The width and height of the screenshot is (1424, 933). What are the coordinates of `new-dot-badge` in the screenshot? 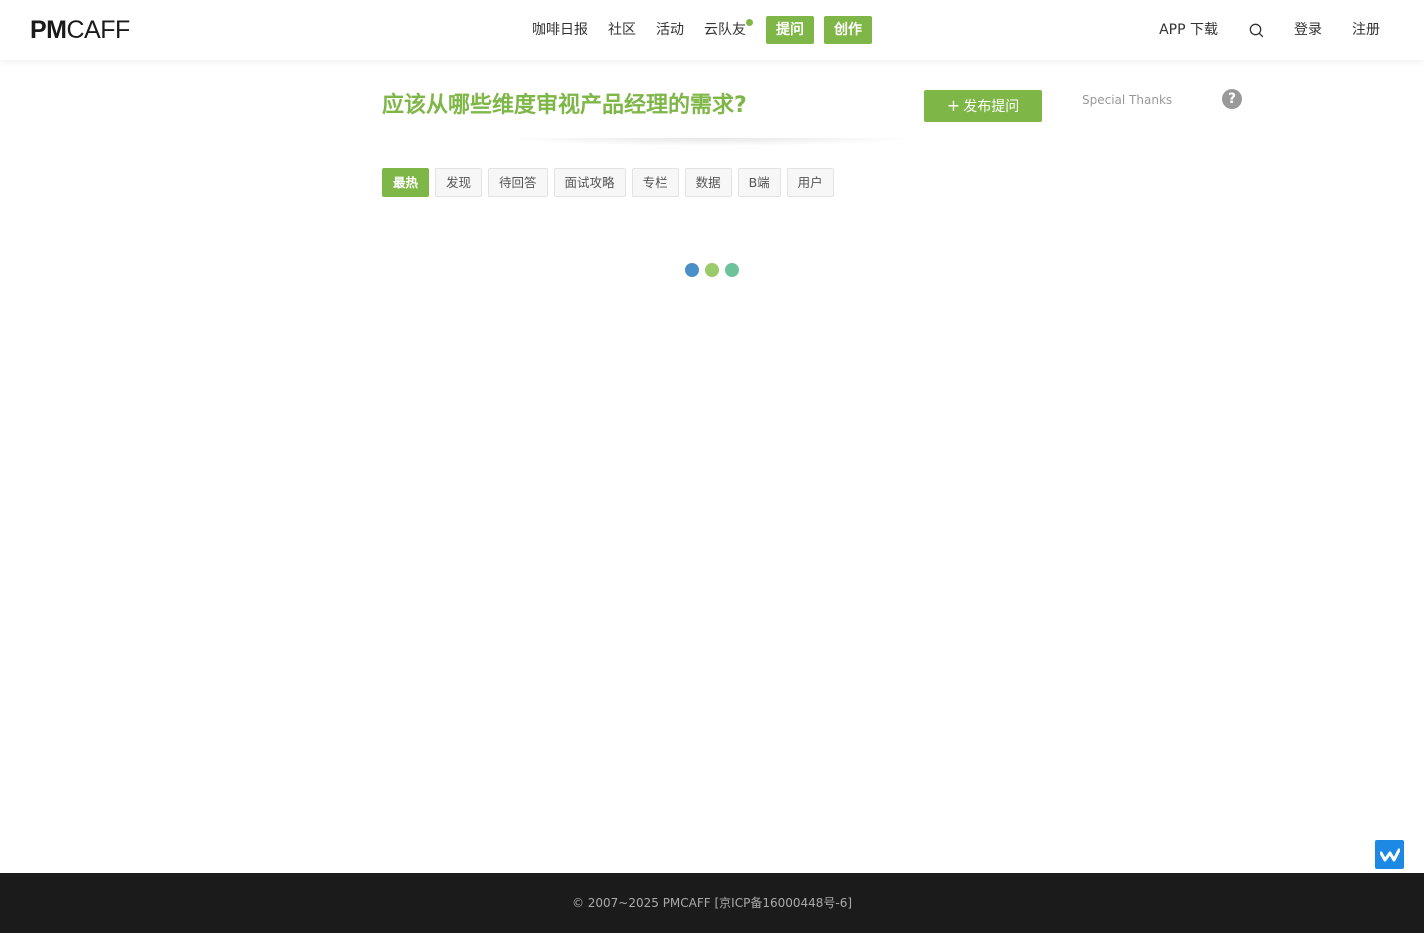 It's located at (749, 22).